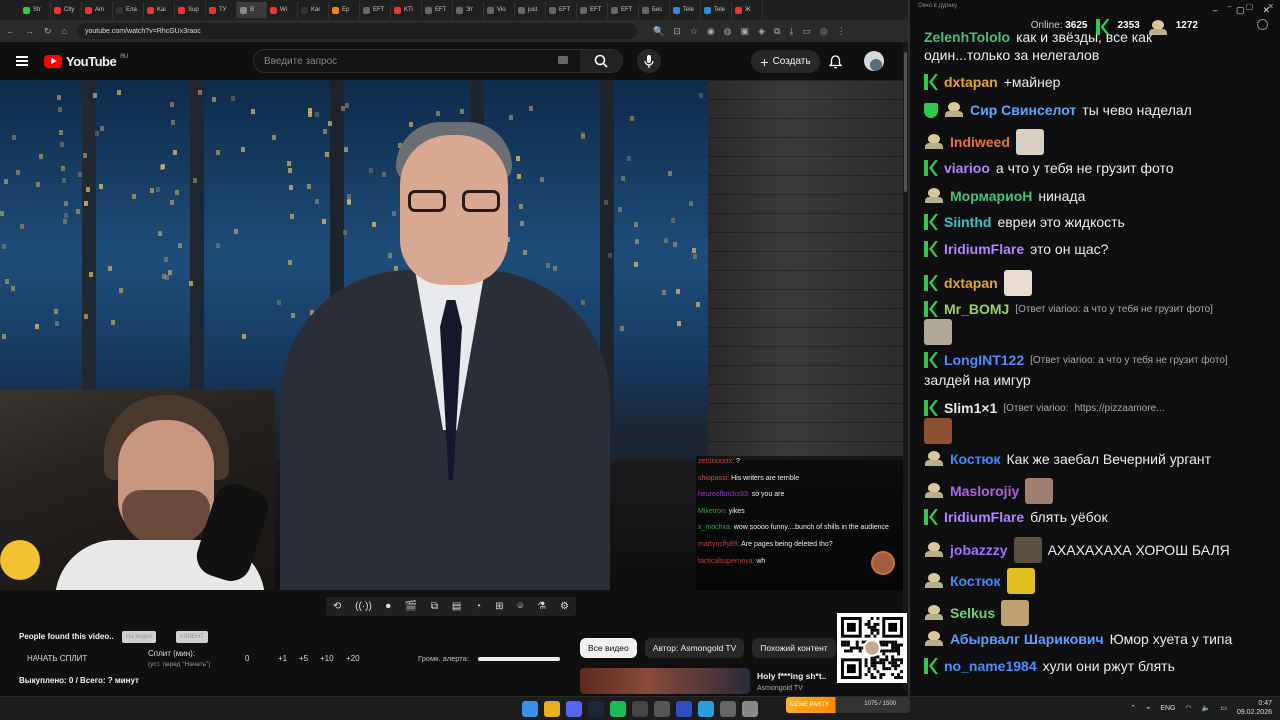 The height and width of the screenshot is (720, 1280). What do you see at coordinates (282, 10) in the screenshot?
I see `browser-tab: Wi` at bounding box center [282, 10].